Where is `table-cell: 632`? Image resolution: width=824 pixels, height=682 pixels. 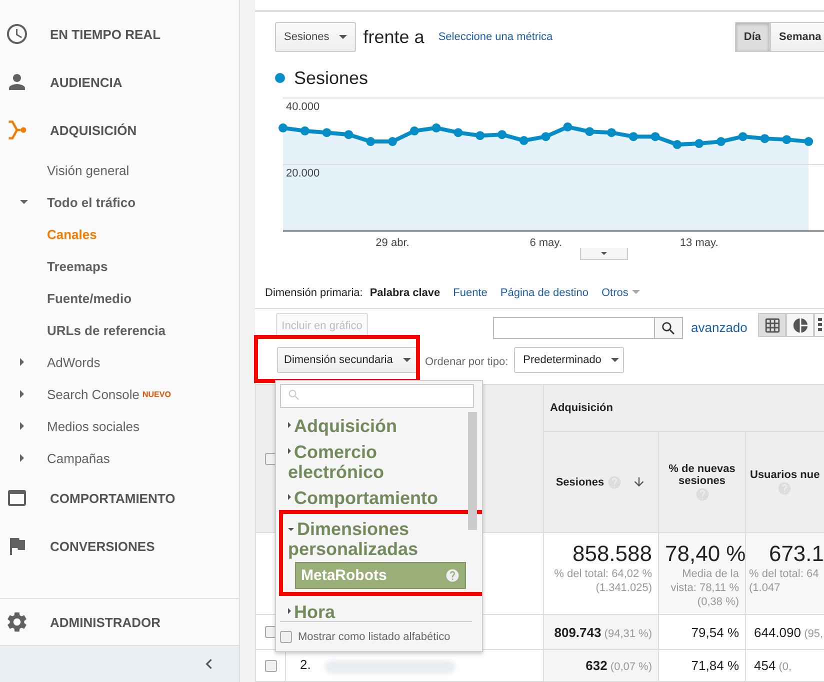
table-cell: 632 is located at coordinates (597, 665).